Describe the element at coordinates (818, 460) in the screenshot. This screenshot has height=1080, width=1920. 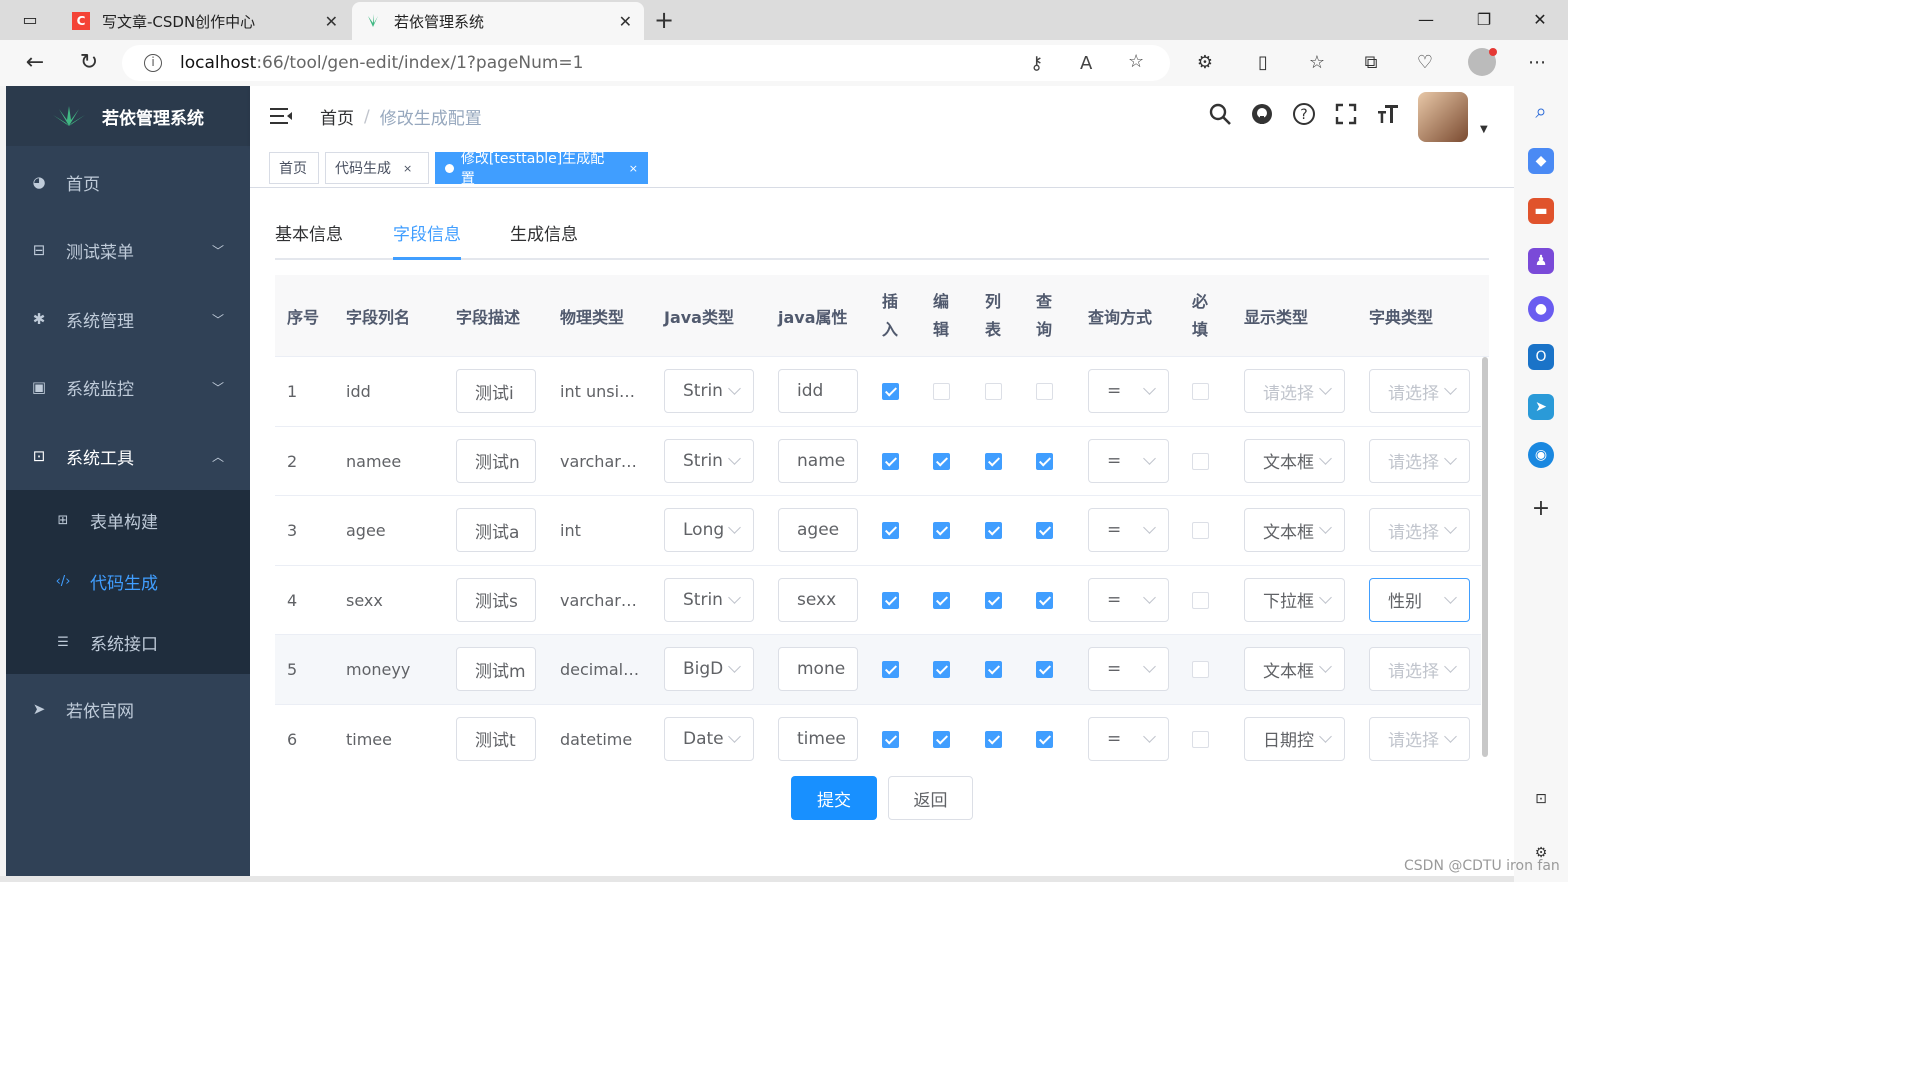
I see `java-field-input: name` at that location.